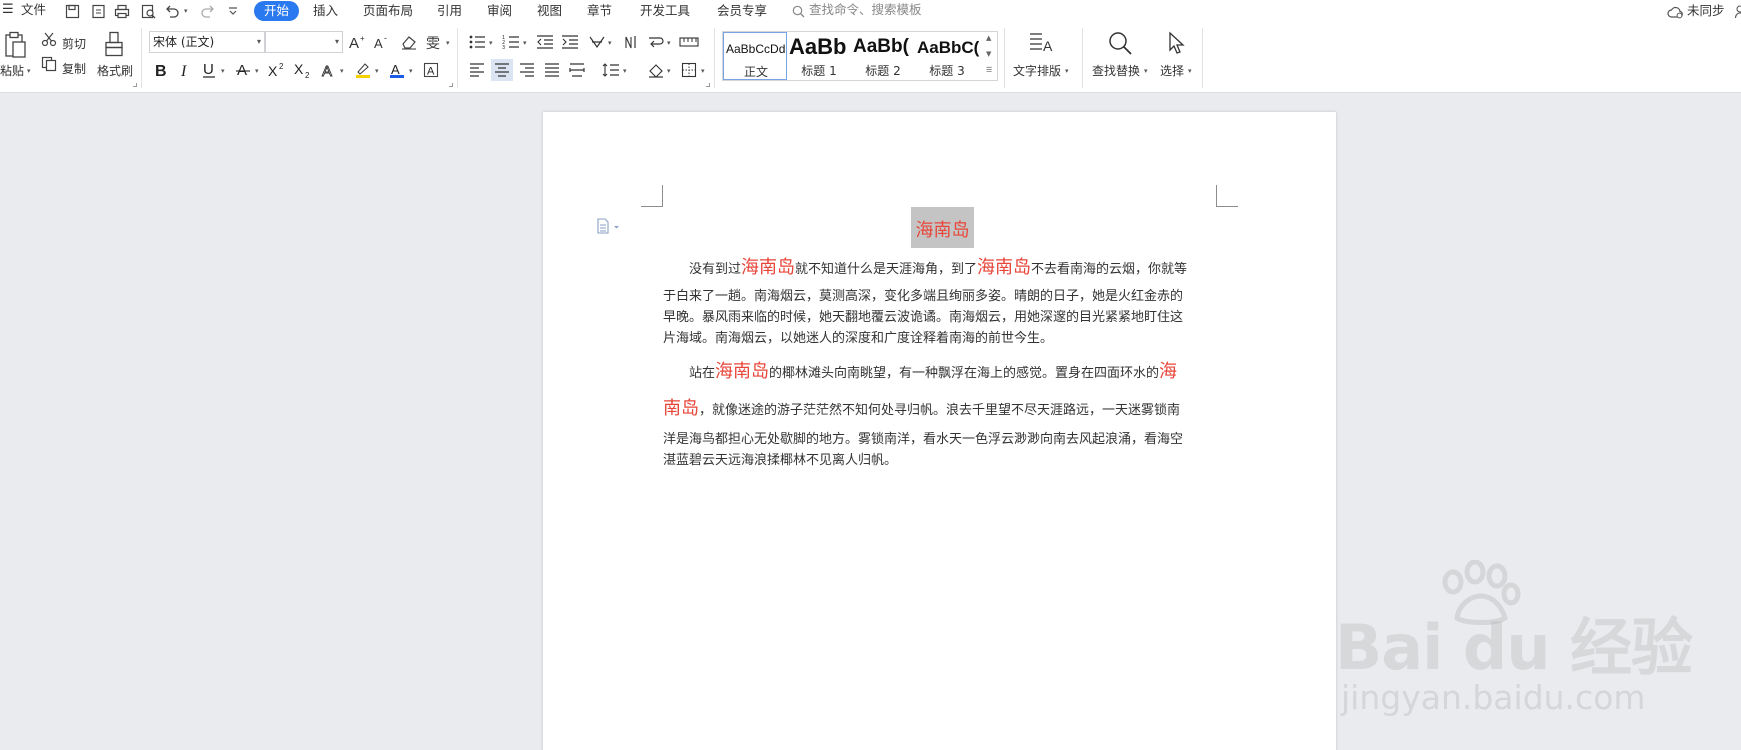  Describe the element at coordinates (449, 11) in the screenshot. I see `tab-references: 引用` at that location.